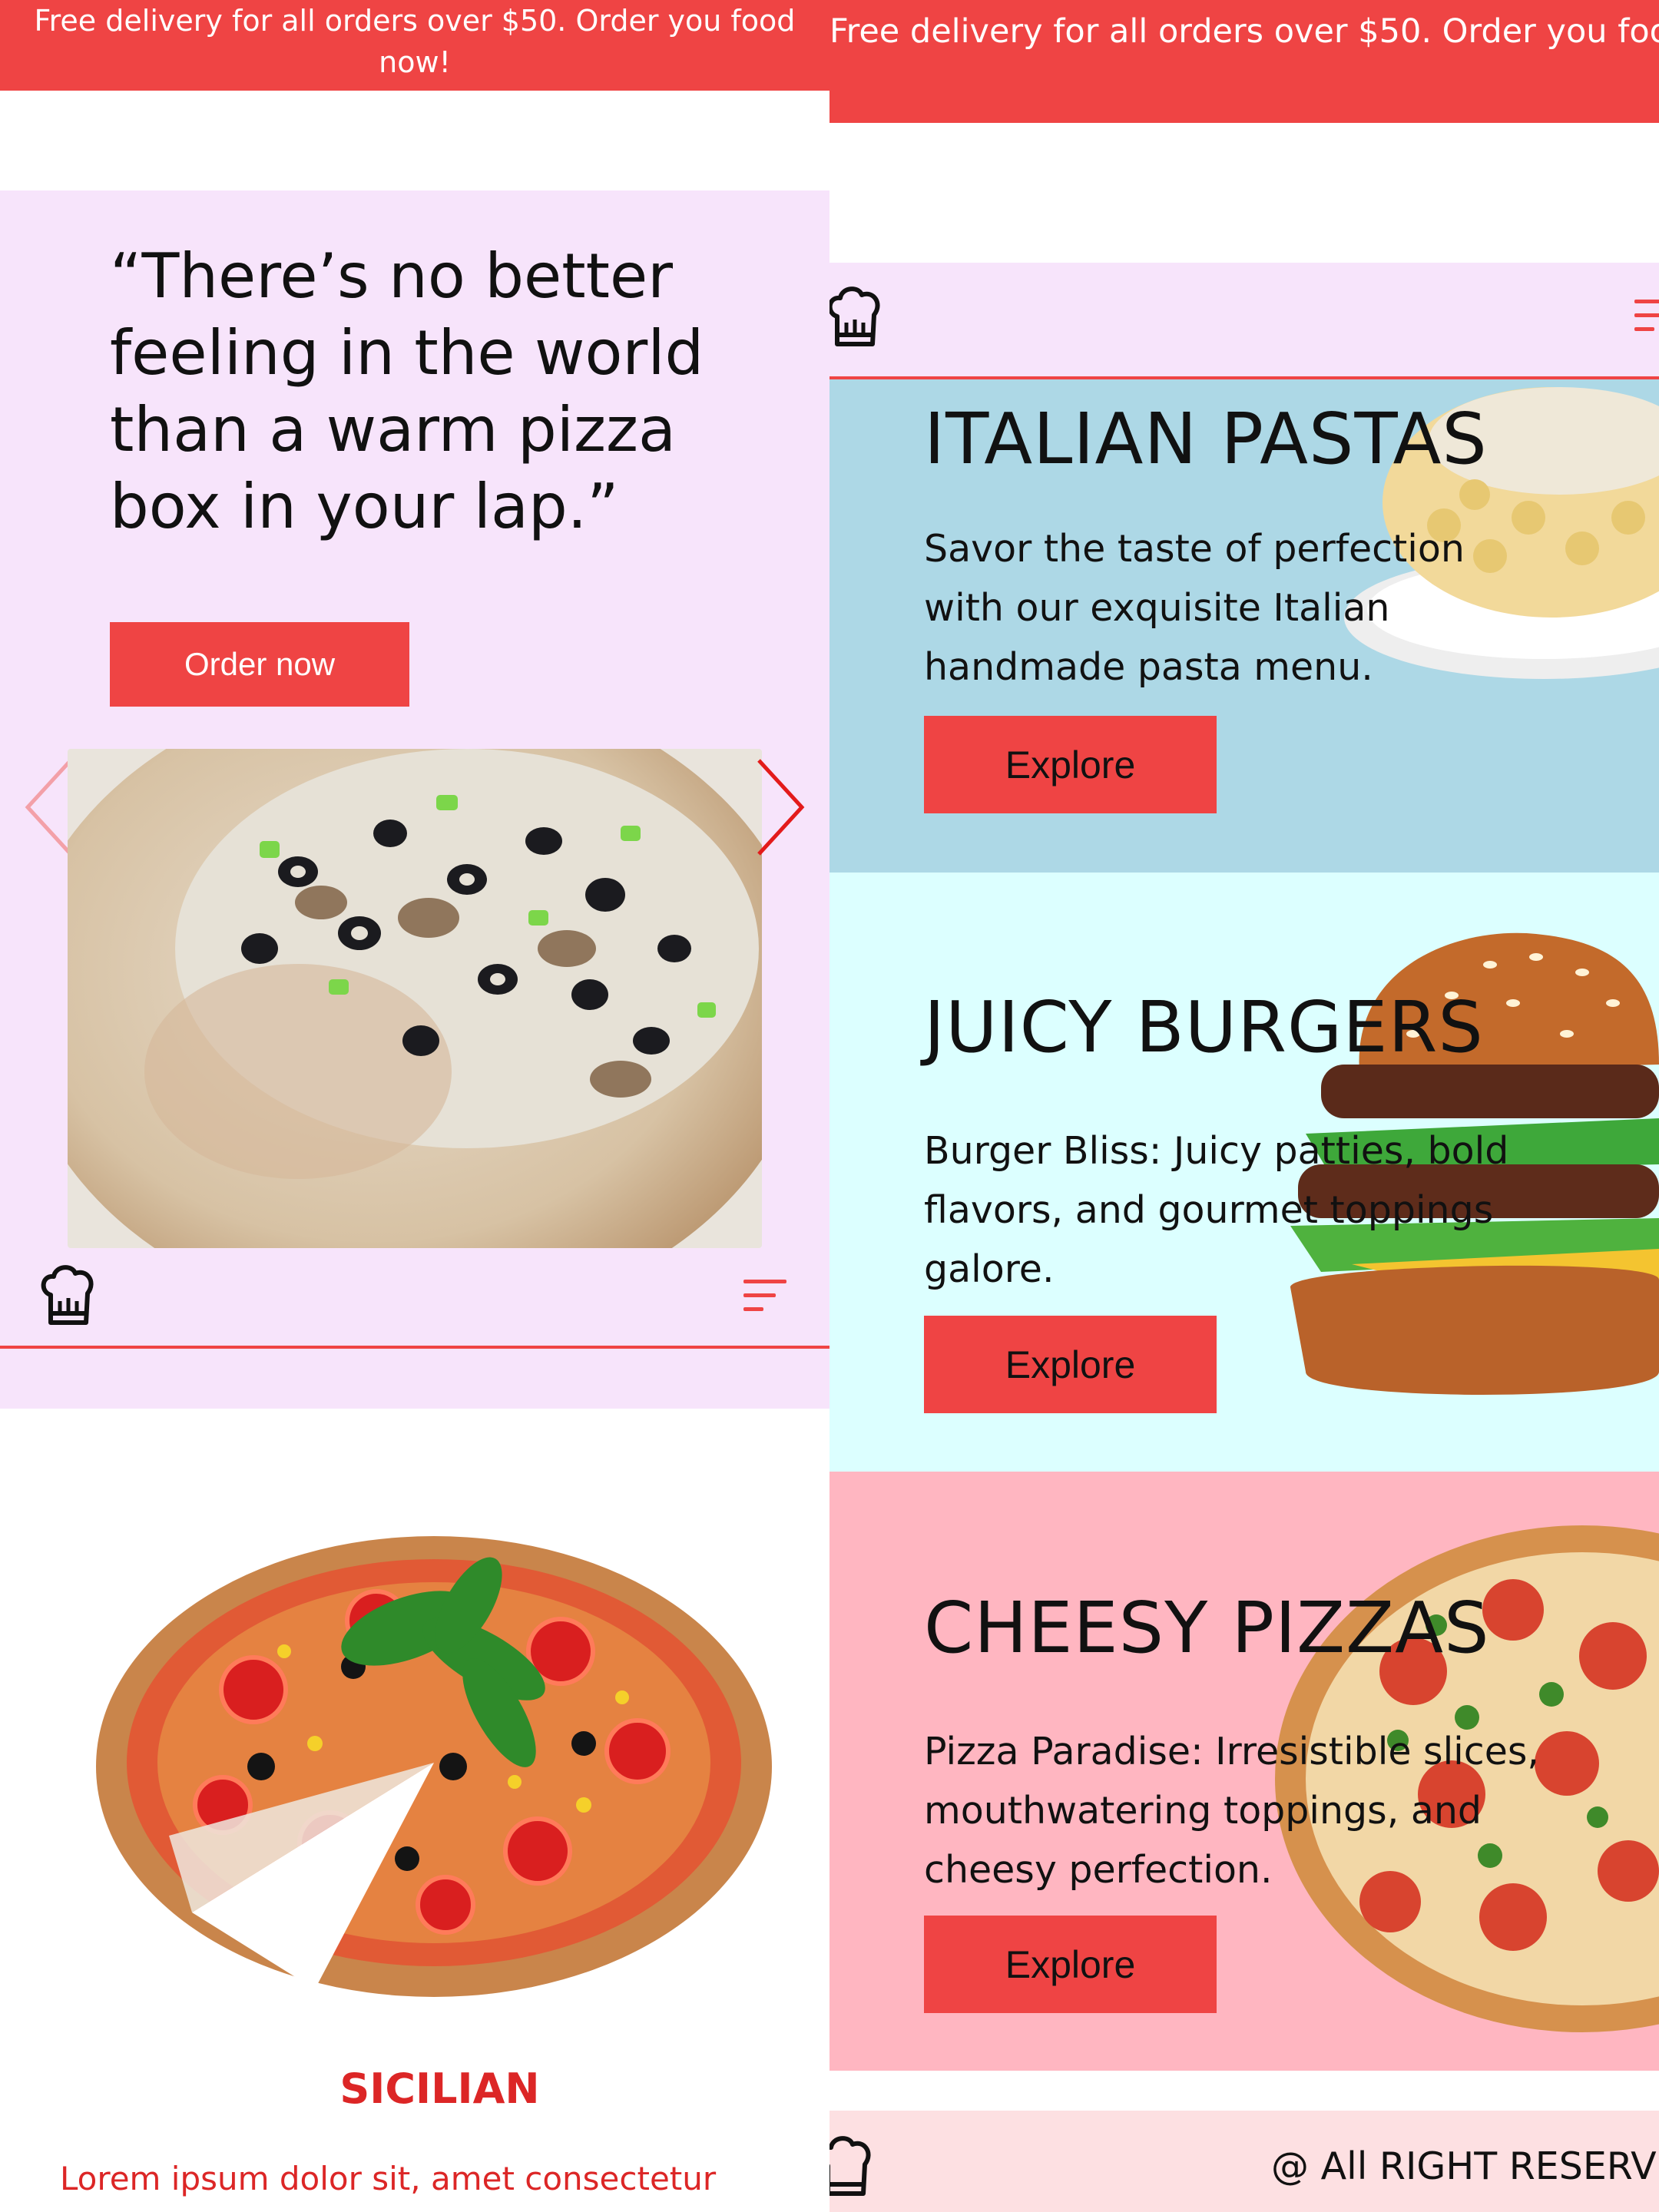  I want to click on explore-burgers-button: Explore, so click(1070, 1365).